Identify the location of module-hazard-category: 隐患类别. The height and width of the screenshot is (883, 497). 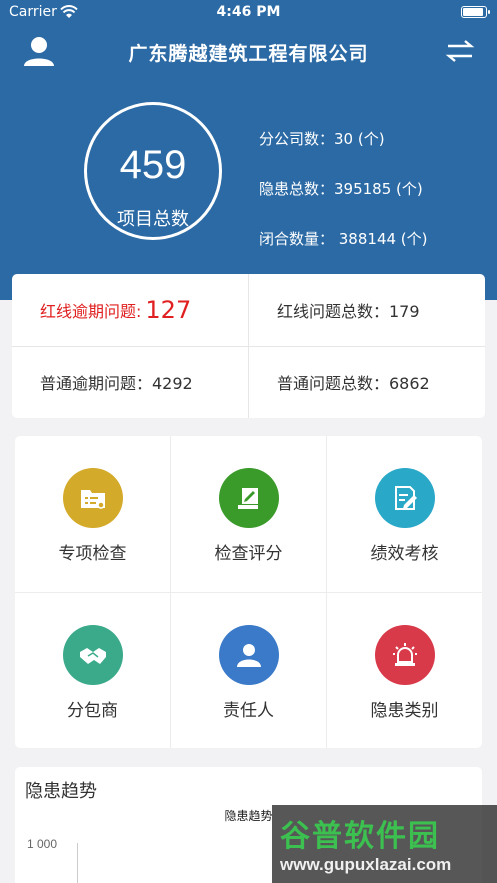
(404, 671).